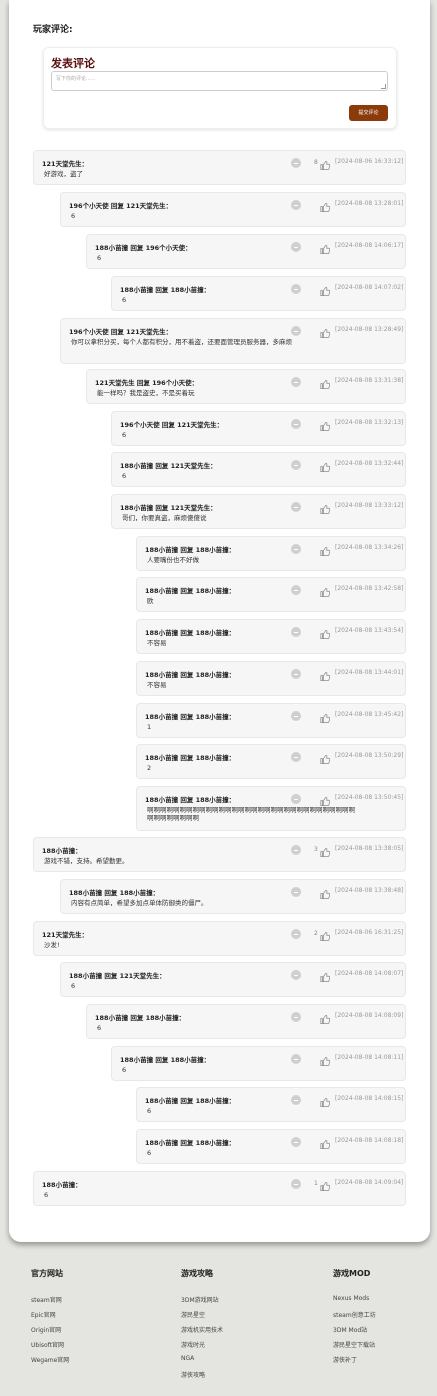  I want to click on footer-link: Ubisoft官网, so click(50, 1347).